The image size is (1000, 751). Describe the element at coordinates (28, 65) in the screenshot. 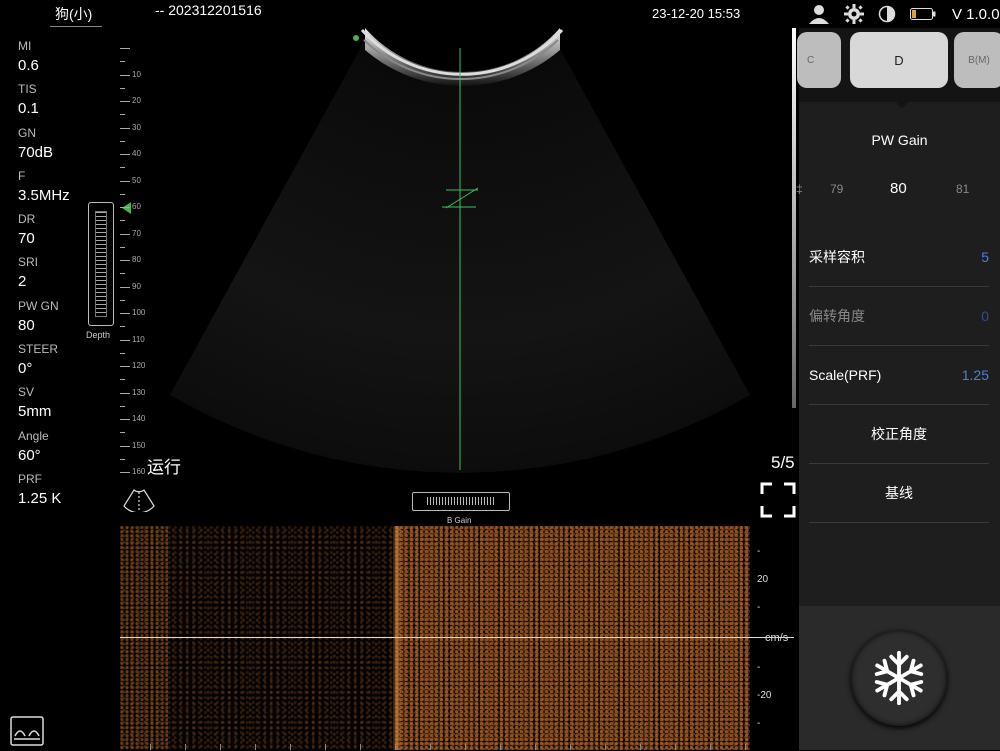

I see `param-value: 0.6` at that location.